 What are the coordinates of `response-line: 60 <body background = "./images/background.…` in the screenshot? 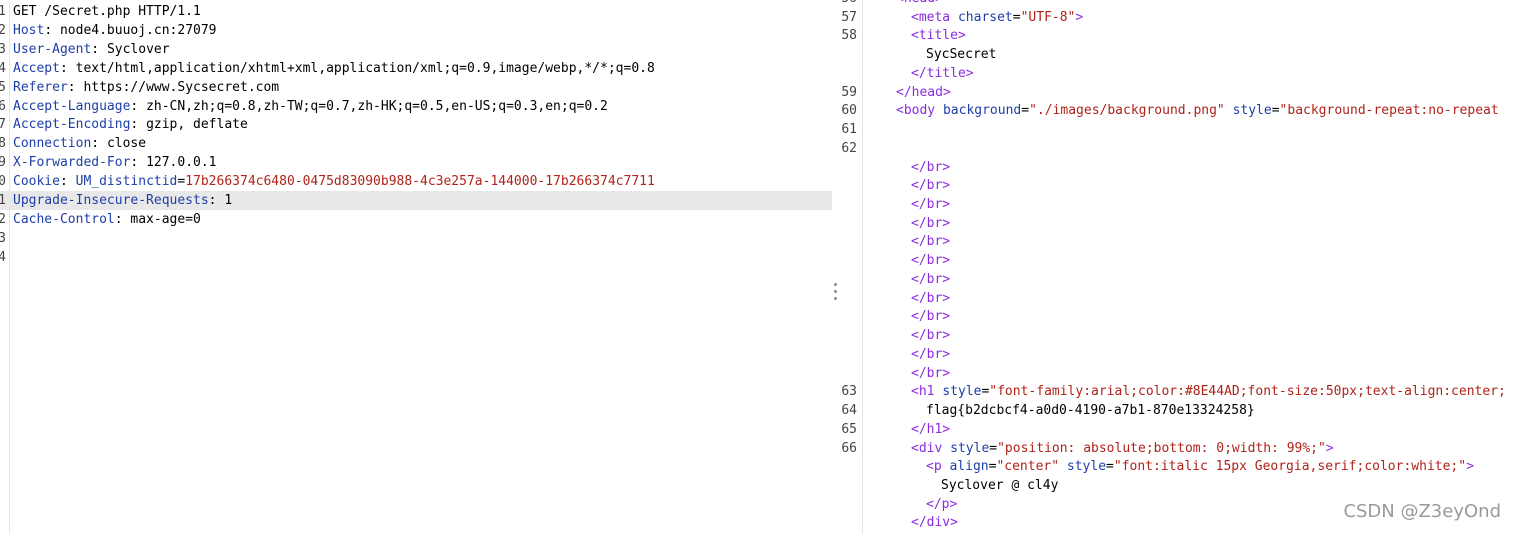 It's located at (1178, 111).